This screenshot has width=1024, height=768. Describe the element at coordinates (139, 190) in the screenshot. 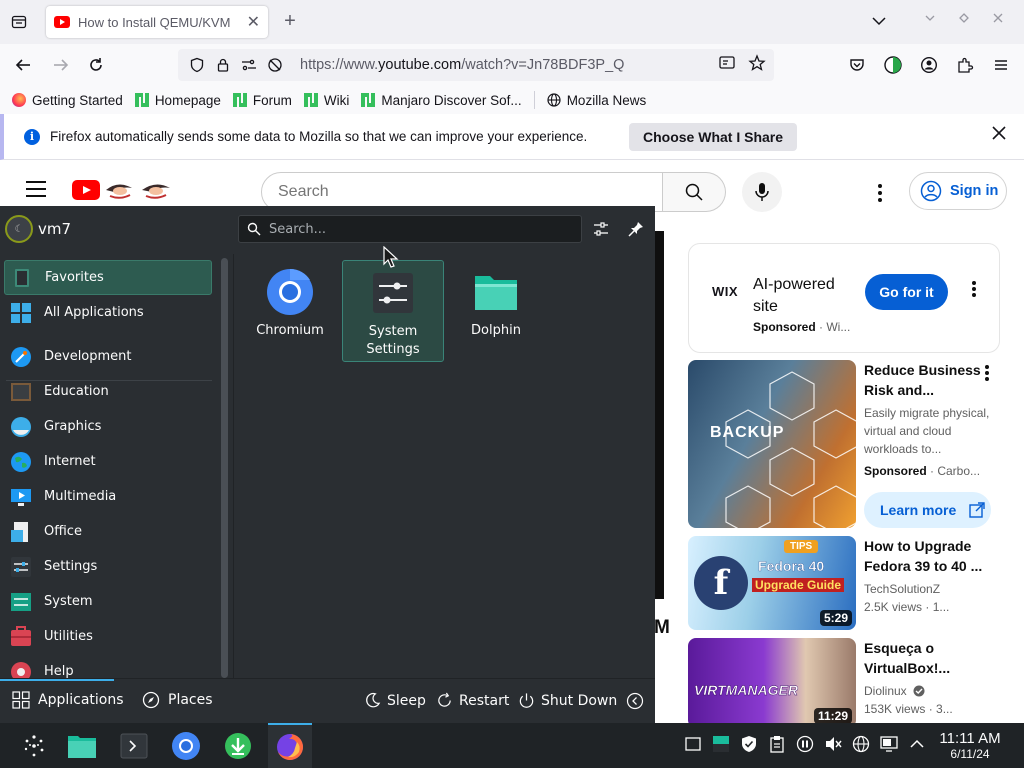

I see `youtube-doodle-logo` at that location.